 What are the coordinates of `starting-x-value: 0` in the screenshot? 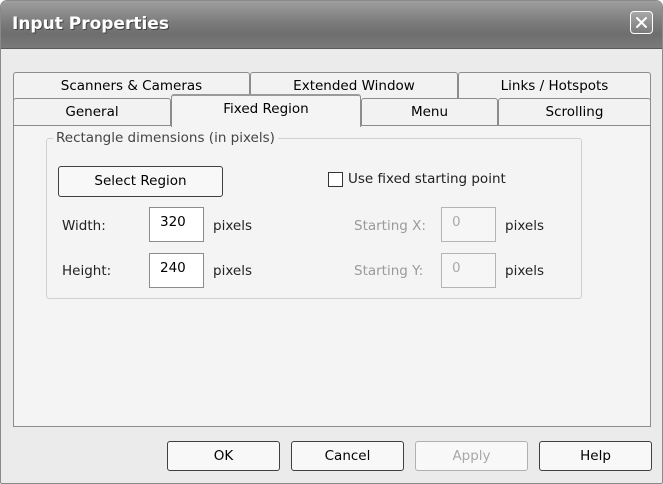 It's located at (456, 222).